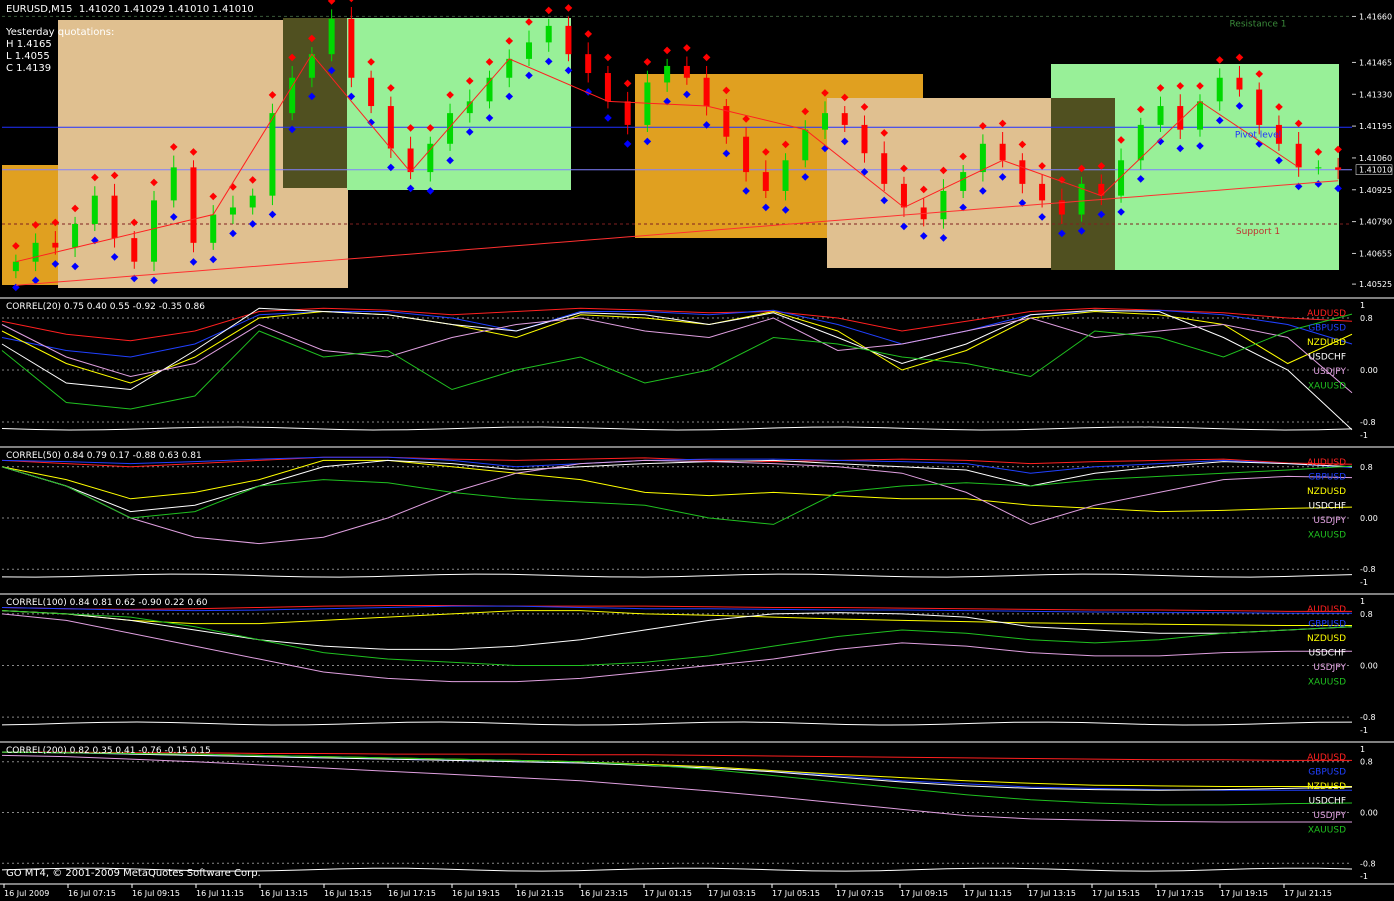 The height and width of the screenshot is (901, 1394). What do you see at coordinates (924, 893) in the screenshot?
I see `time-tick-label: 17 Jul 09:15` at bounding box center [924, 893].